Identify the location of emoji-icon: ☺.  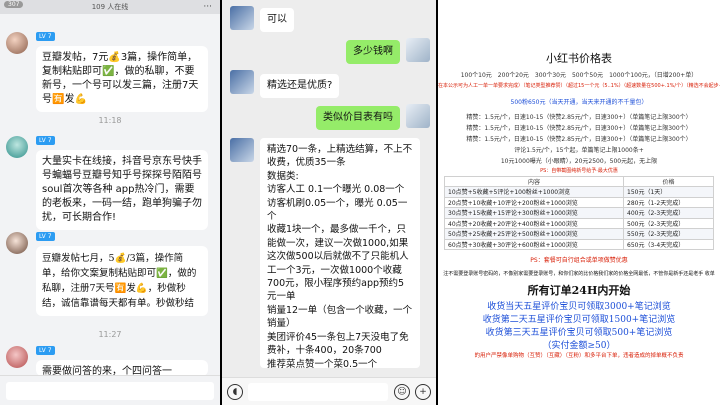
(402, 392).